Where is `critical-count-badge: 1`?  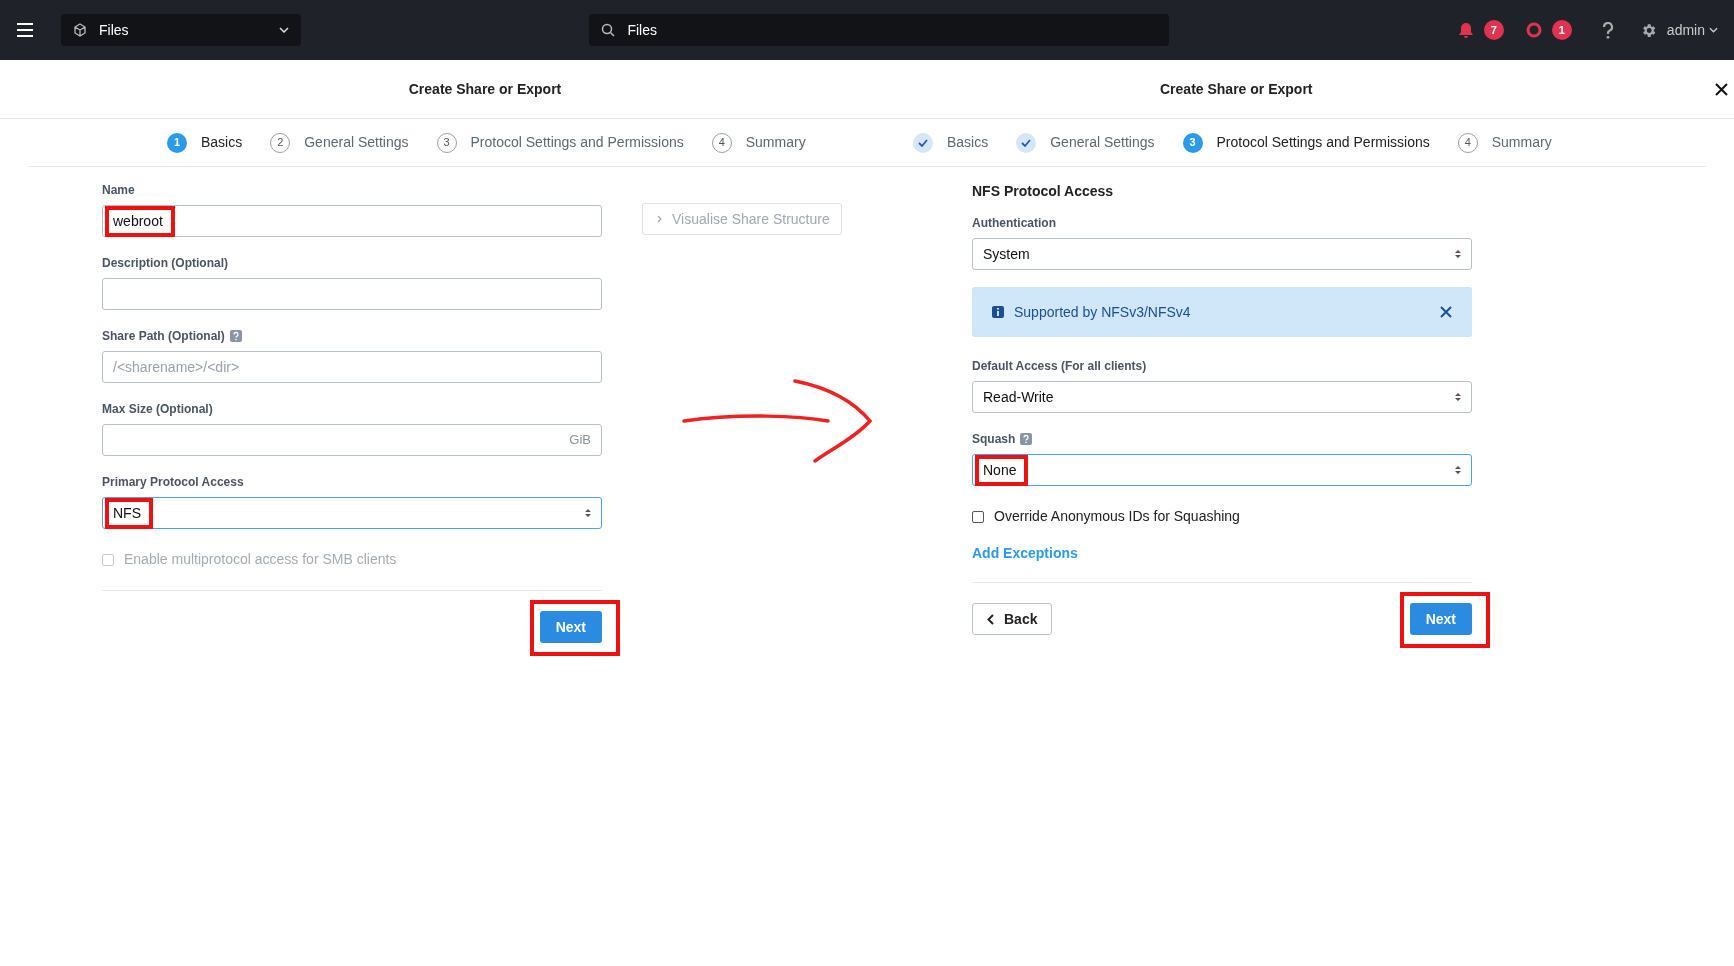 critical-count-badge: 1 is located at coordinates (1561, 30).